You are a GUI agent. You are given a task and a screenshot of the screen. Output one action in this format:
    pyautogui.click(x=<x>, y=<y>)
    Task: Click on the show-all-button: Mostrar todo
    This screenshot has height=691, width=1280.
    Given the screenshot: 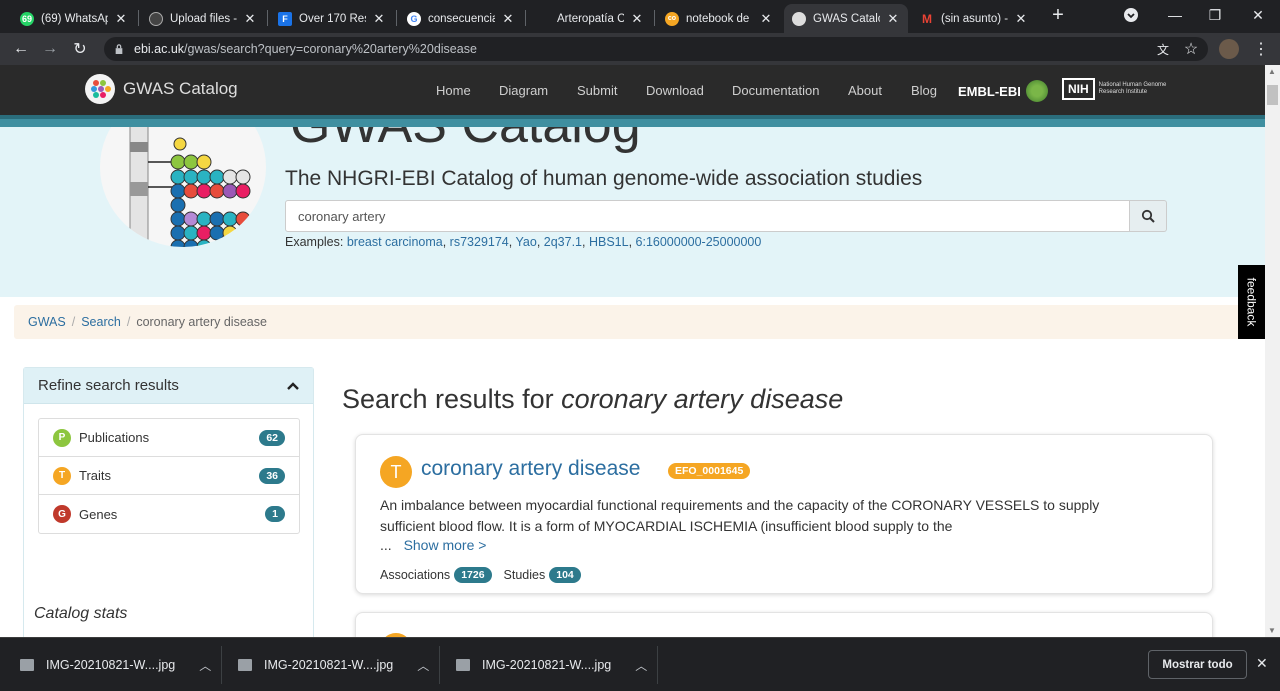 What is the action you would take?
    pyautogui.click(x=1197, y=664)
    